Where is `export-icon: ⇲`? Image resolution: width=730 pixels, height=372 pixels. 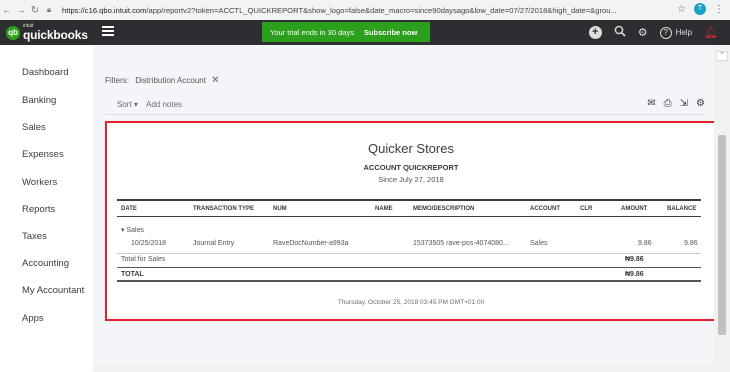
export-icon: ⇲ is located at coordinates (684, 103).